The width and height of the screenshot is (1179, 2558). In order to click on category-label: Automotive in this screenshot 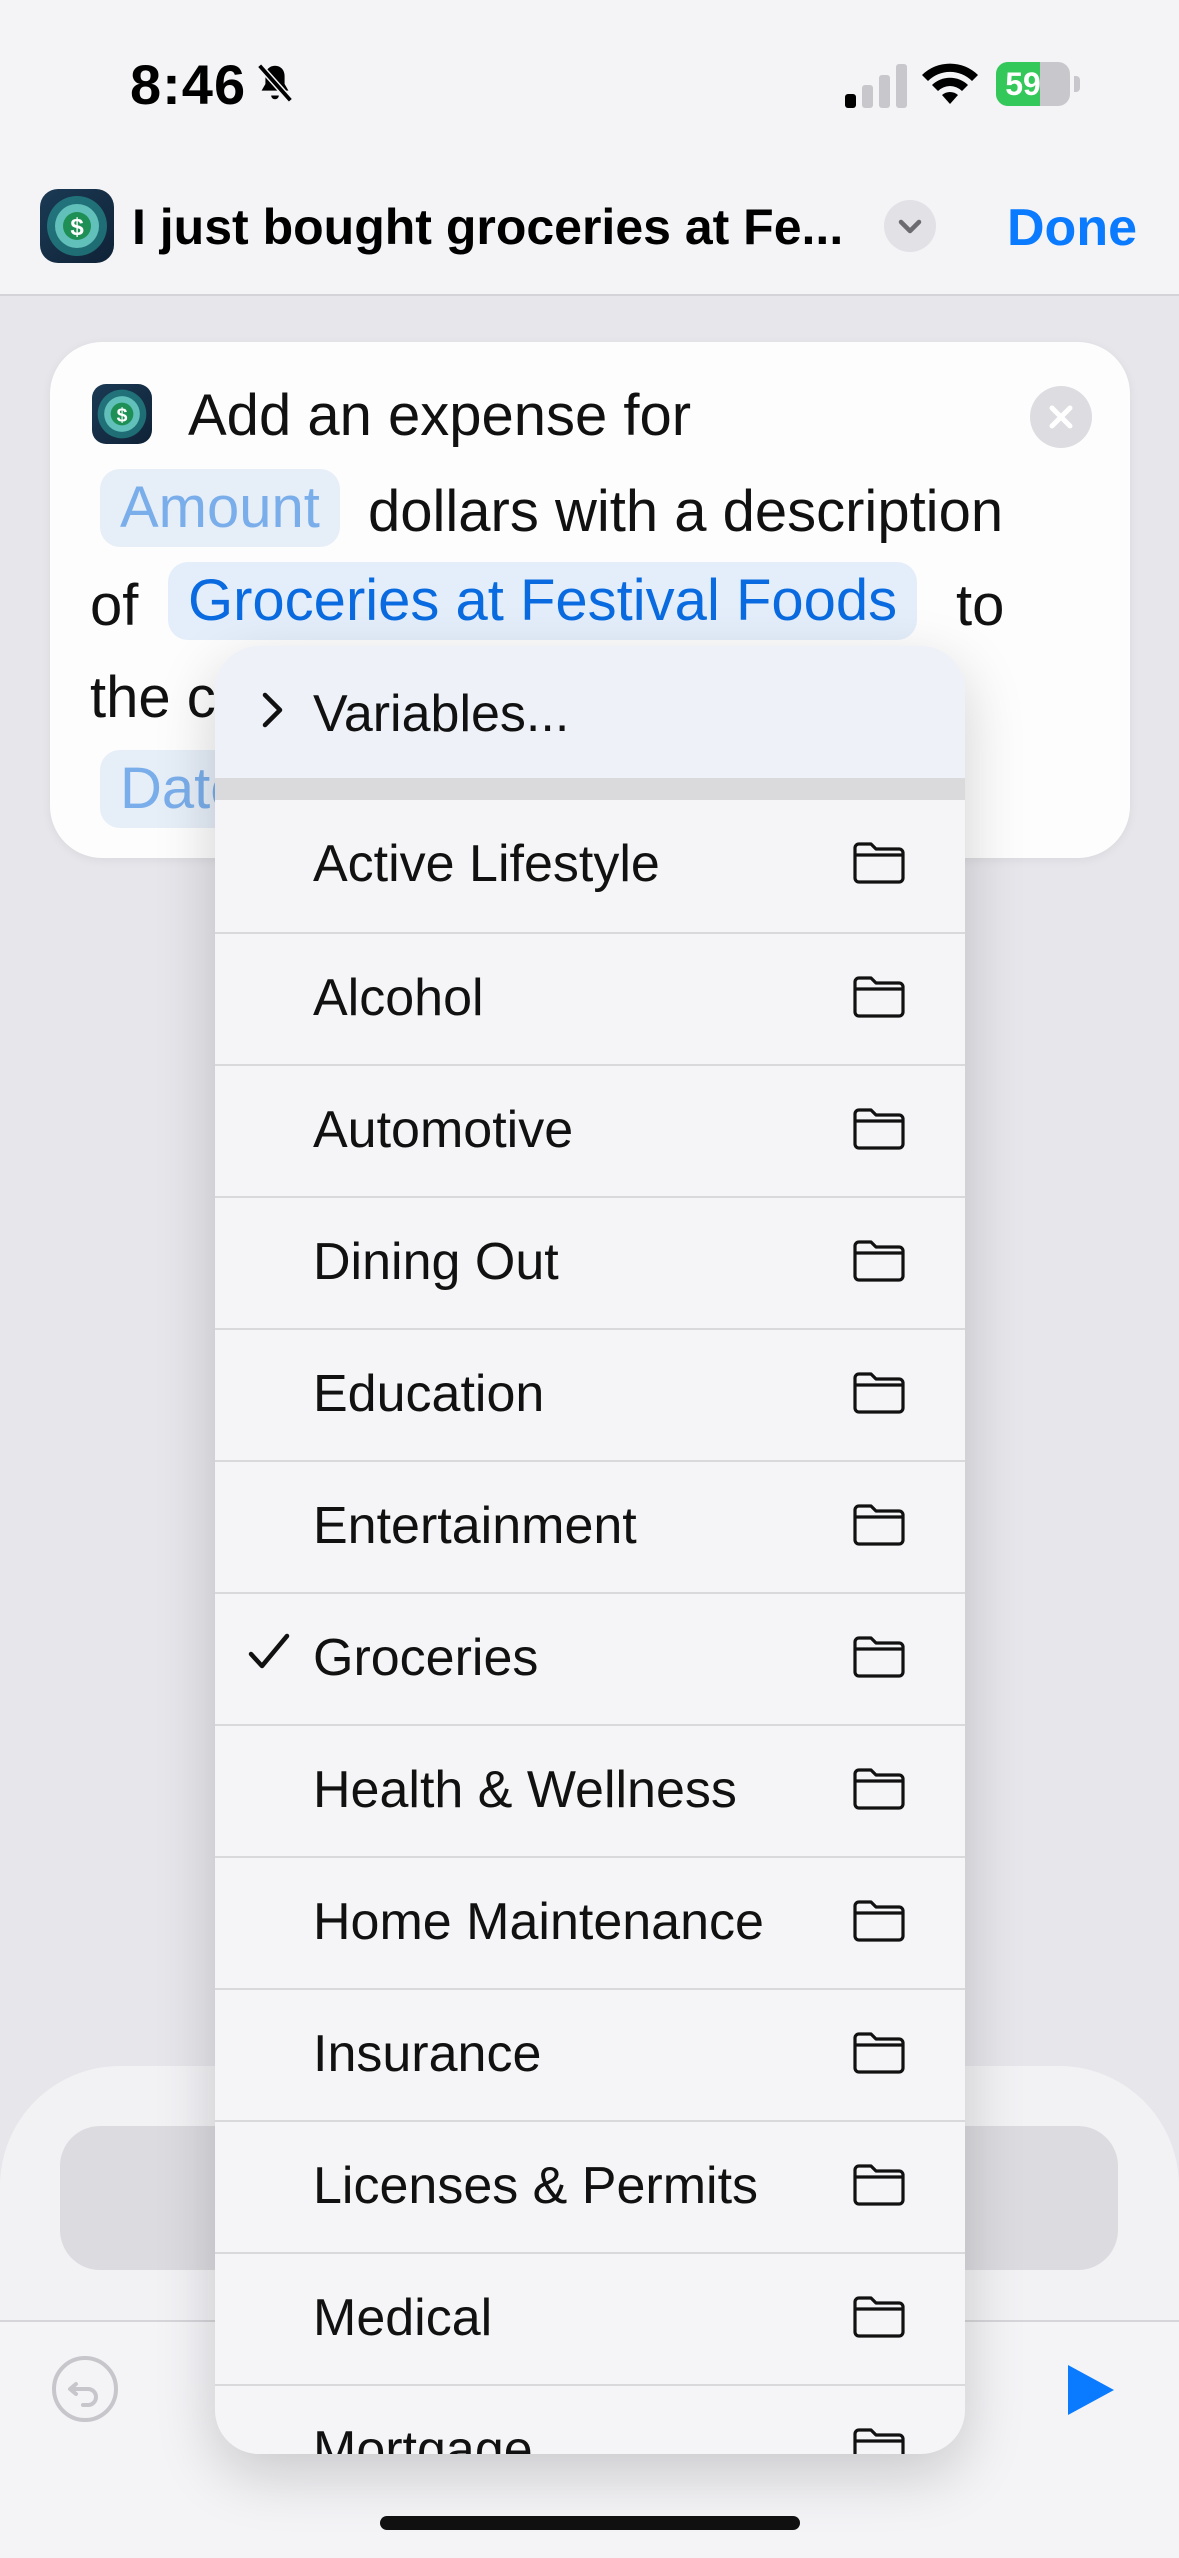, I will do `click(443, 1130)`.